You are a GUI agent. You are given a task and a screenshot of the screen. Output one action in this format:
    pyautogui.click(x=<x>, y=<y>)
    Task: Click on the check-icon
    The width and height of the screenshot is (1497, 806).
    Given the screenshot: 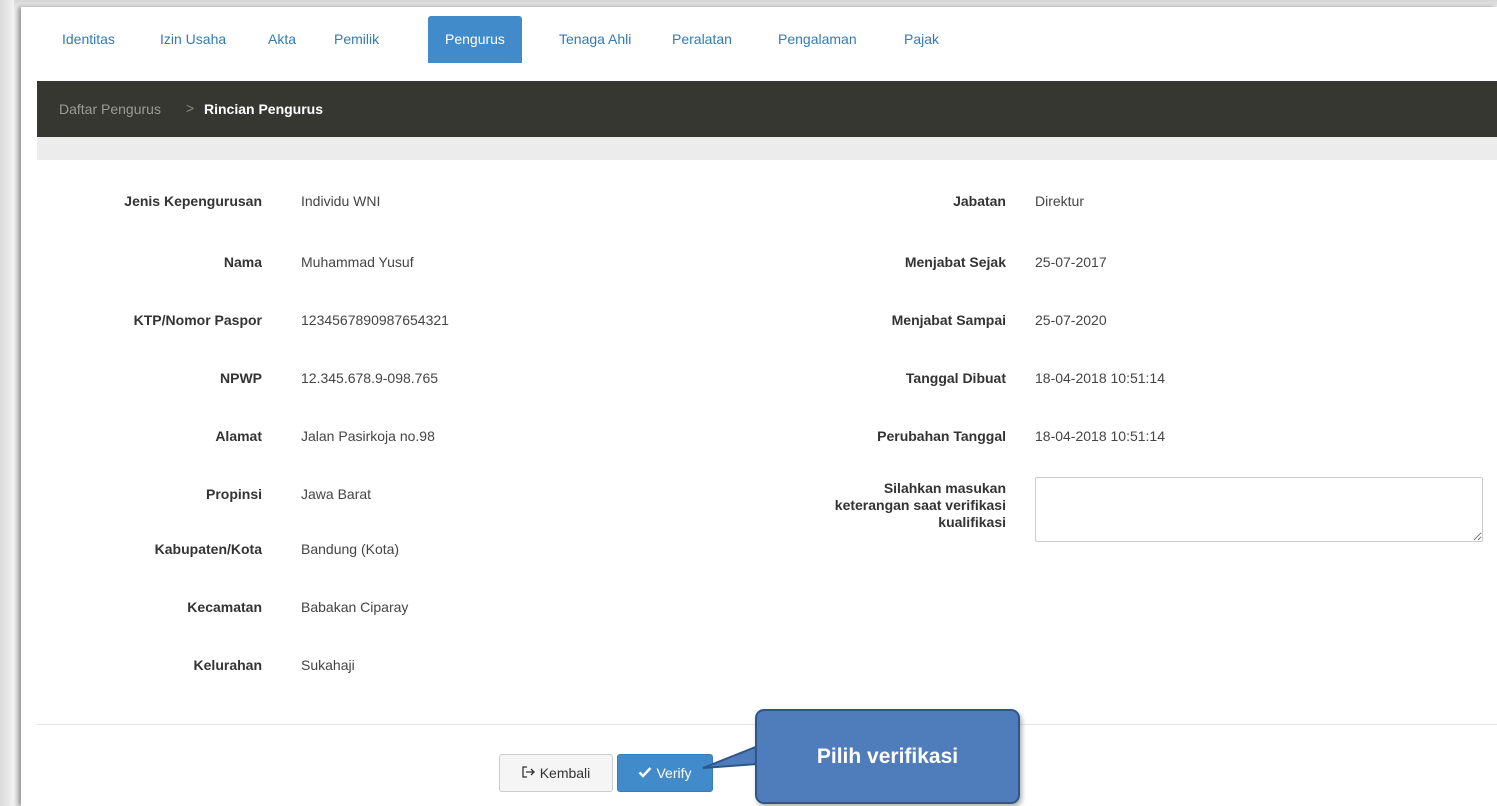 What is the action you would take?
    pyautogui.click(x=645, y=773)
    